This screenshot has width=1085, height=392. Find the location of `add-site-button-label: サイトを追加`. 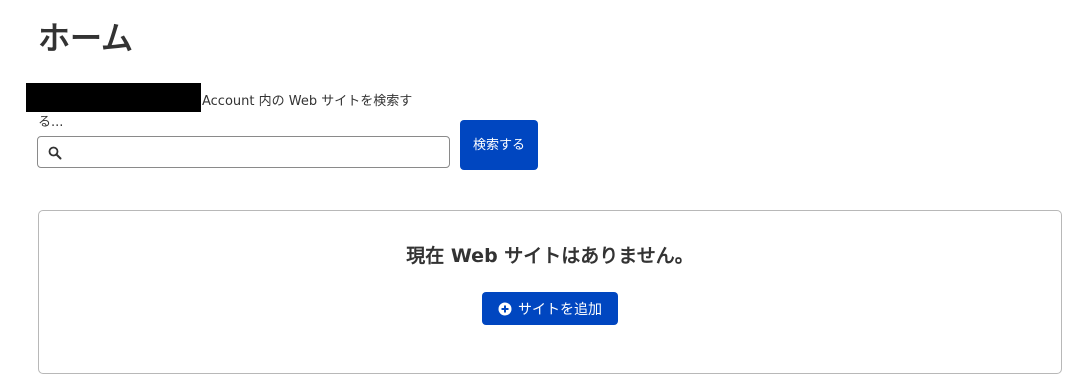

add-site-button-label: サイトを追加 is located at coordinates (560, 309).